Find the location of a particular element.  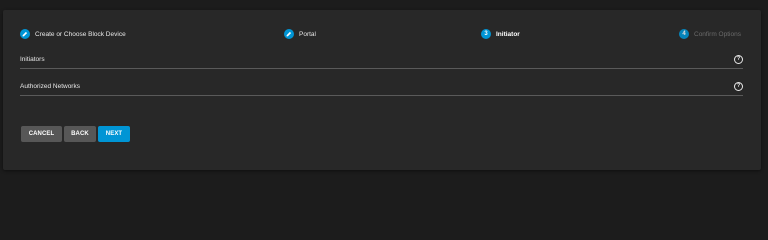

authorized-networks-field: Authorized Networks ? is located at coordinates (381, 89).